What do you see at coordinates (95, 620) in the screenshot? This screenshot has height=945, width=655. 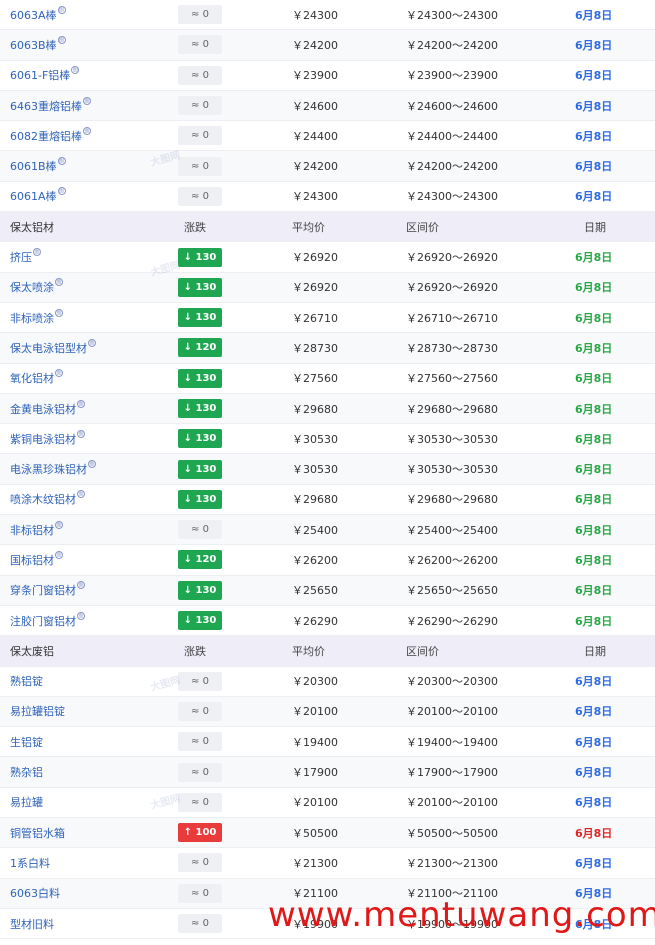 I see `product-name-link: 注胶门窗铝材` at bounding box center [95, 620].